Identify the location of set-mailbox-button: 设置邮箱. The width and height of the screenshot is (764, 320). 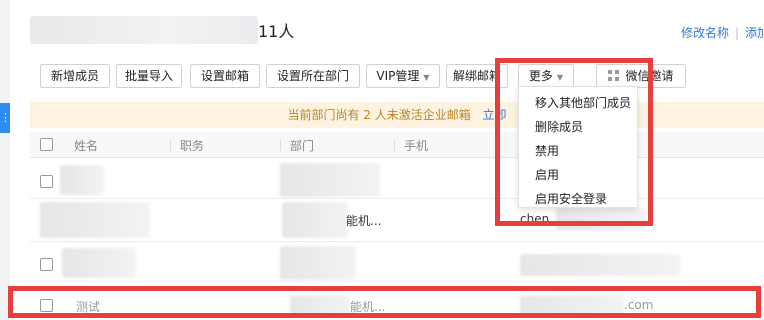
(225, 76).